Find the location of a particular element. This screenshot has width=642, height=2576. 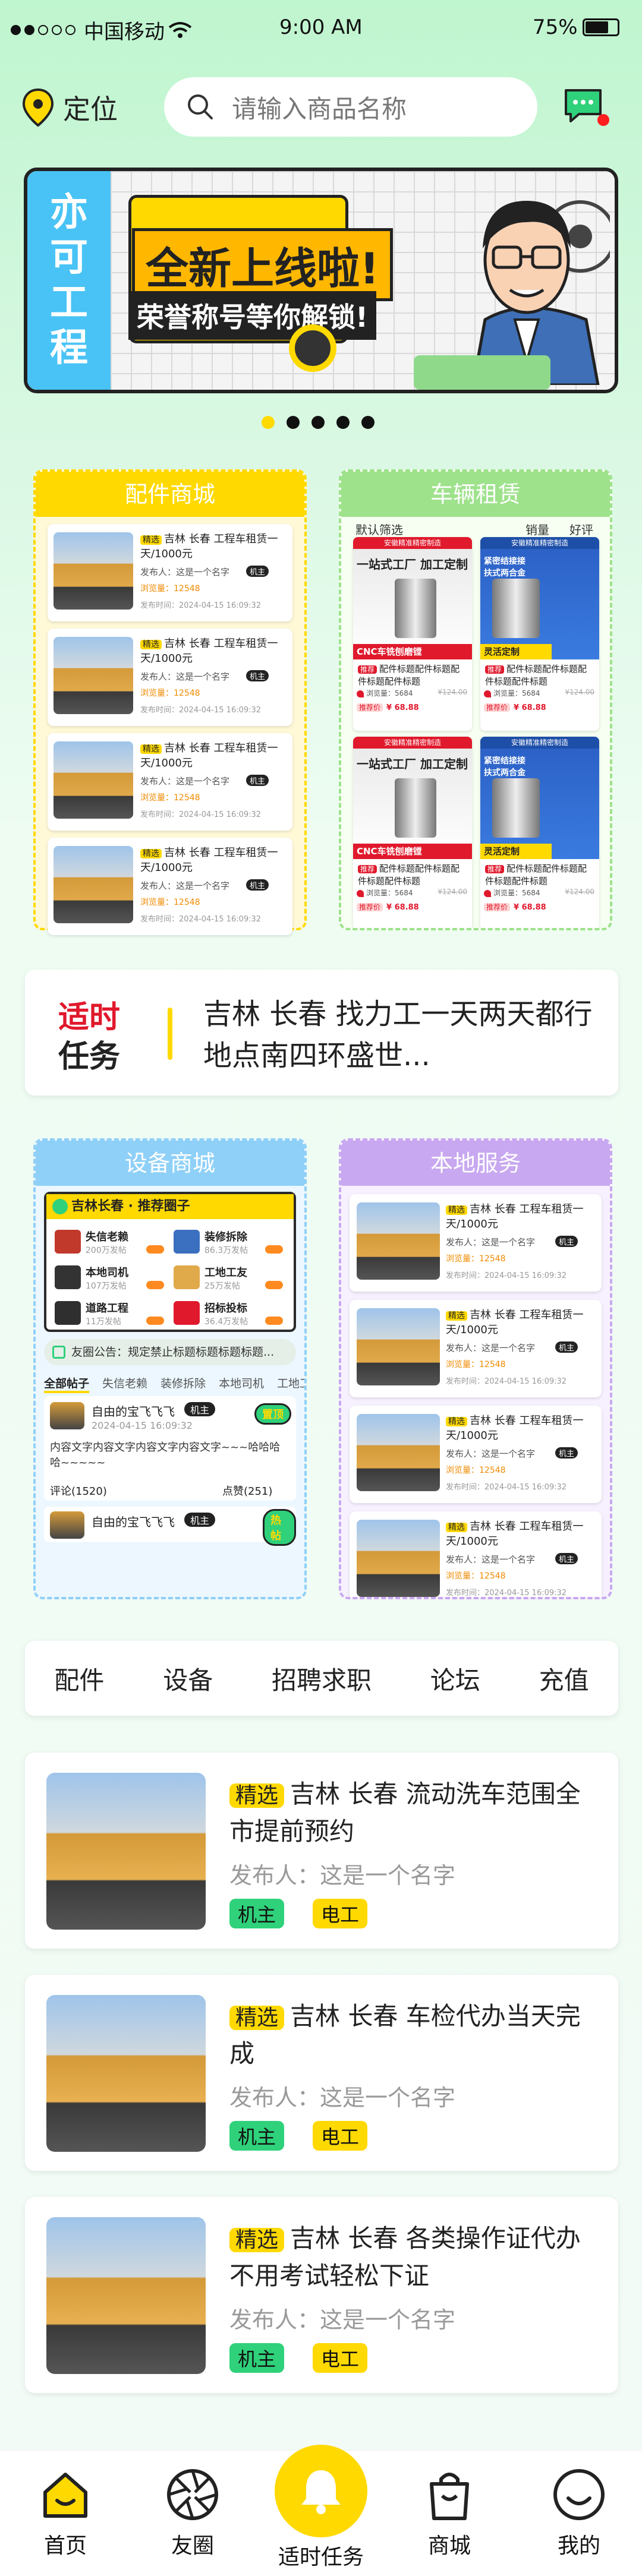

listing-card: 精选 吉林 长春 流动洗车范围全市提前预约 发布人：这是一个名字 机主 电工 is located at coordinates (321, 1851).